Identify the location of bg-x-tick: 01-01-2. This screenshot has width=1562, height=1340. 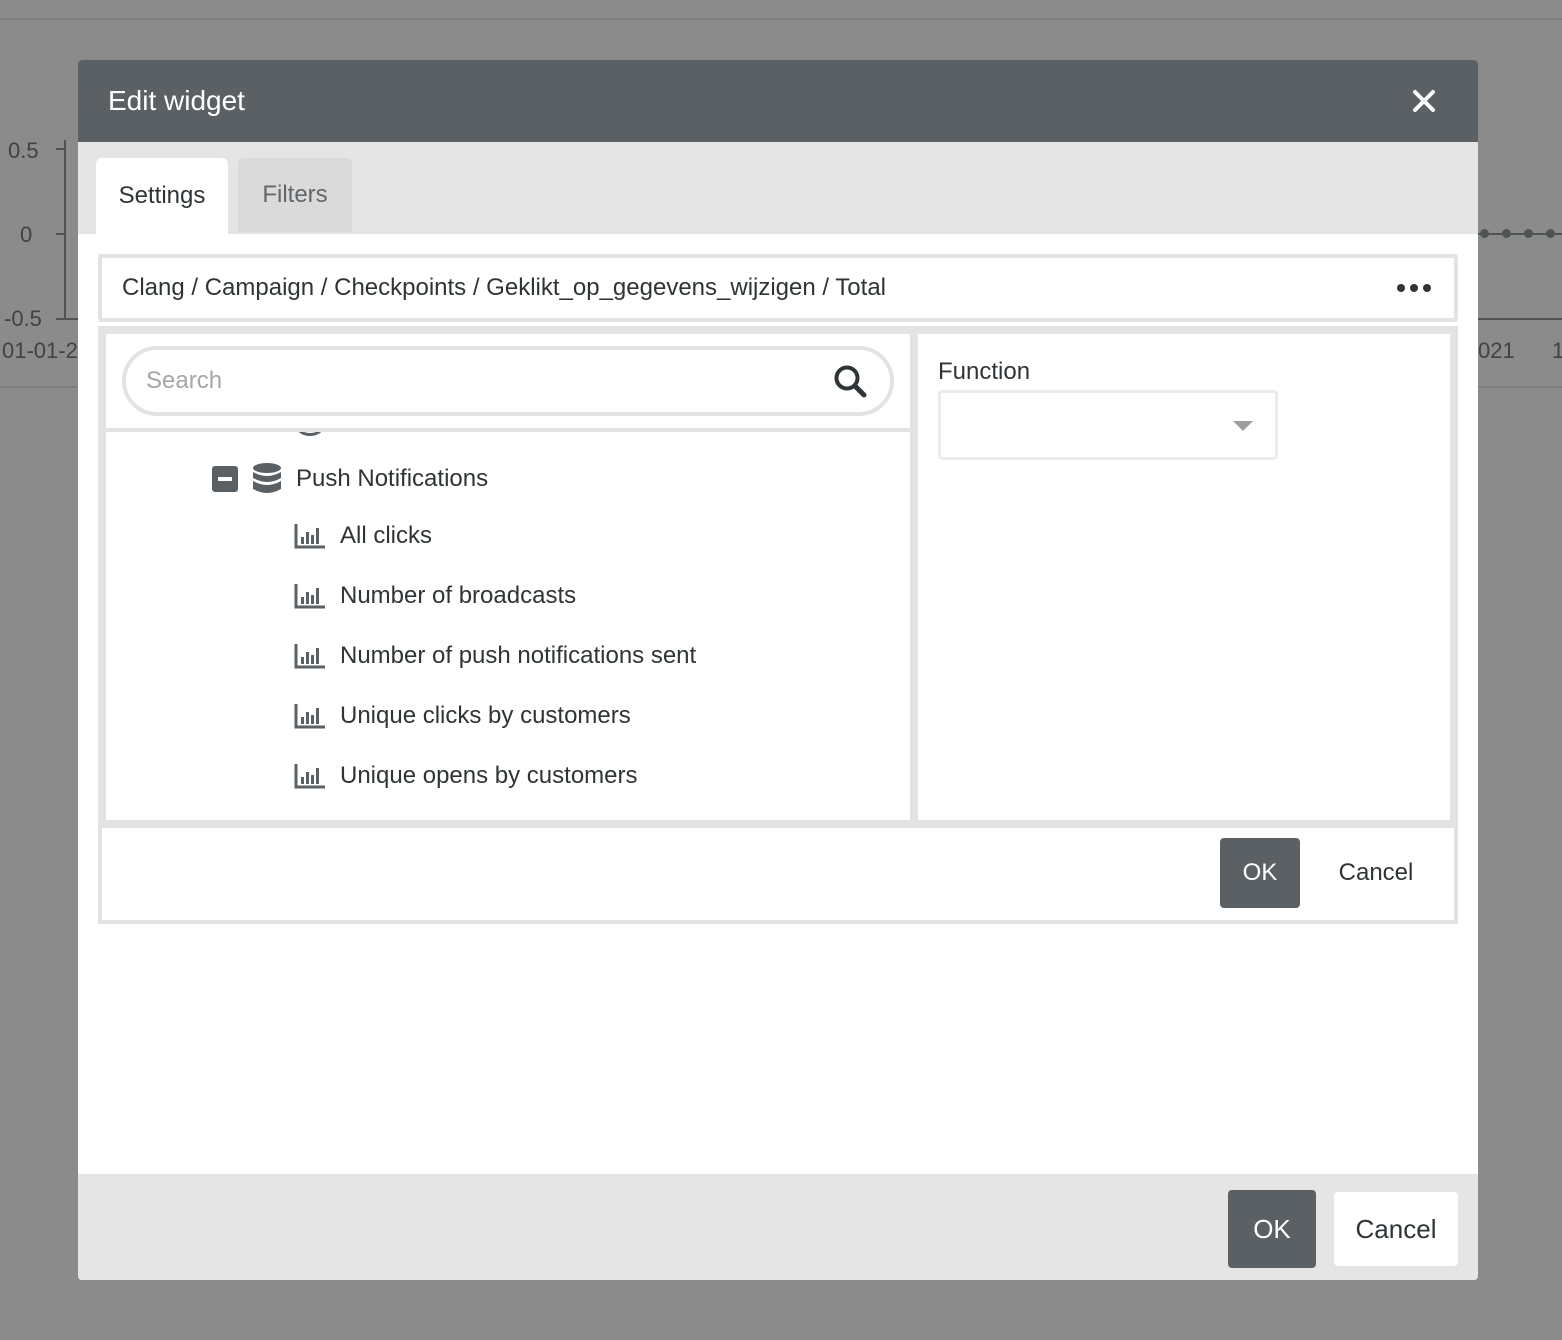
(40, 350).